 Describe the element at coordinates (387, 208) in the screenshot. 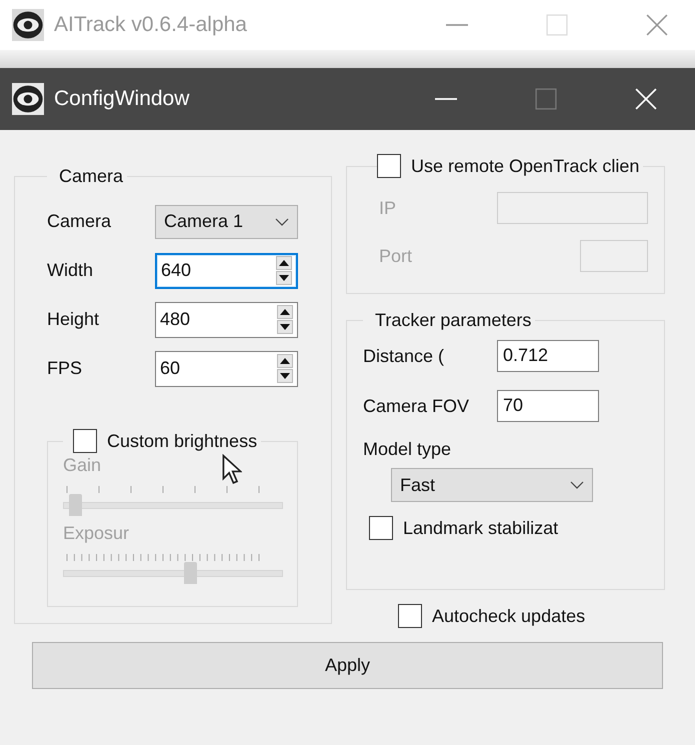

I see `field-label: IP` at that location.